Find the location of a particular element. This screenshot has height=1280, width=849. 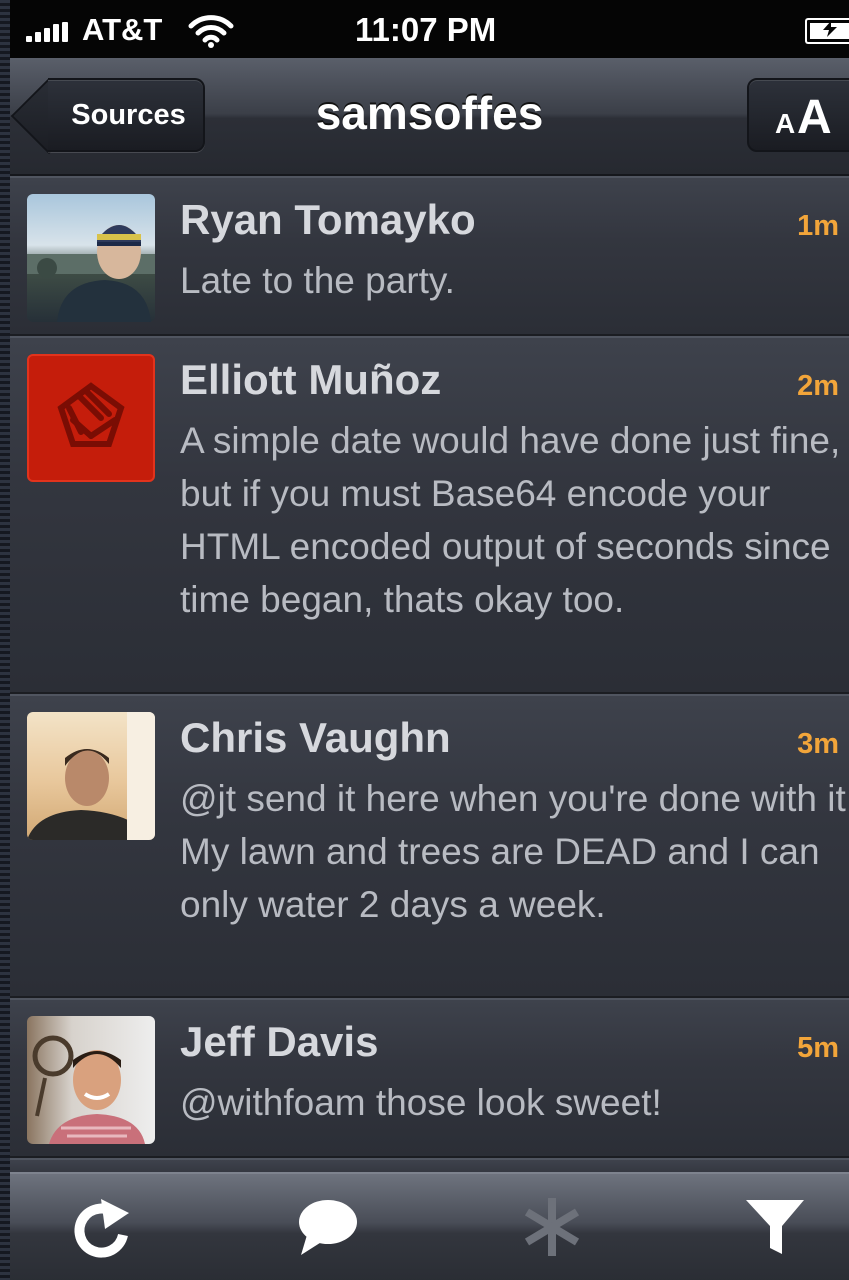

tweet-author: Elliott Muñoz is located at coordinates (311, 379).